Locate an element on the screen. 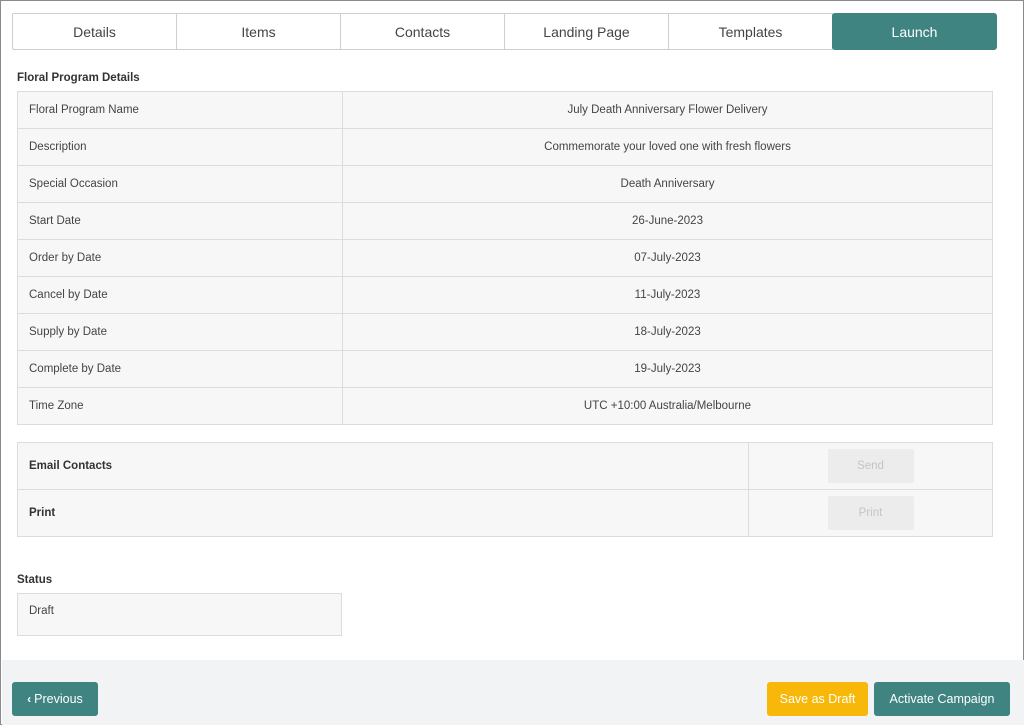  detail-value: UTC +10:00 Australia/Melbourne is located at coordinates (667, 406).